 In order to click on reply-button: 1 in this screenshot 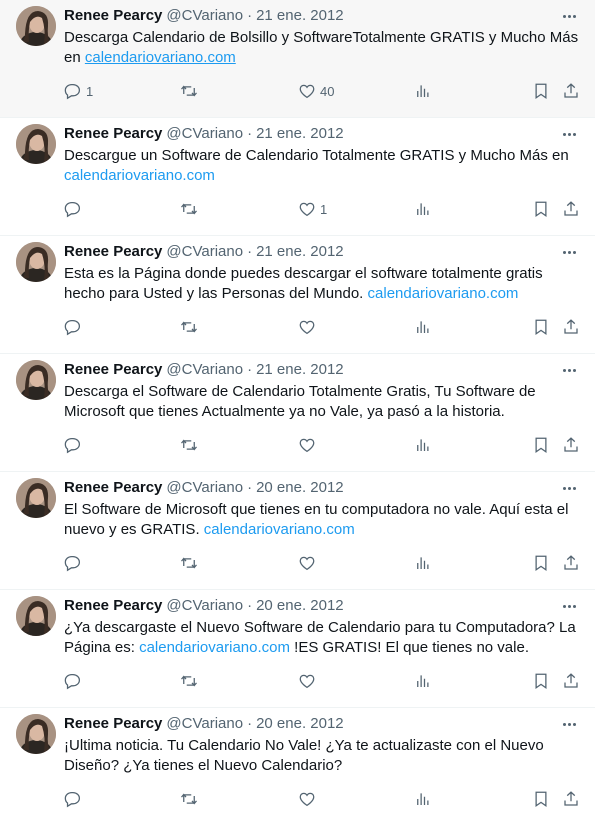, I will do `click(78, 91)`.